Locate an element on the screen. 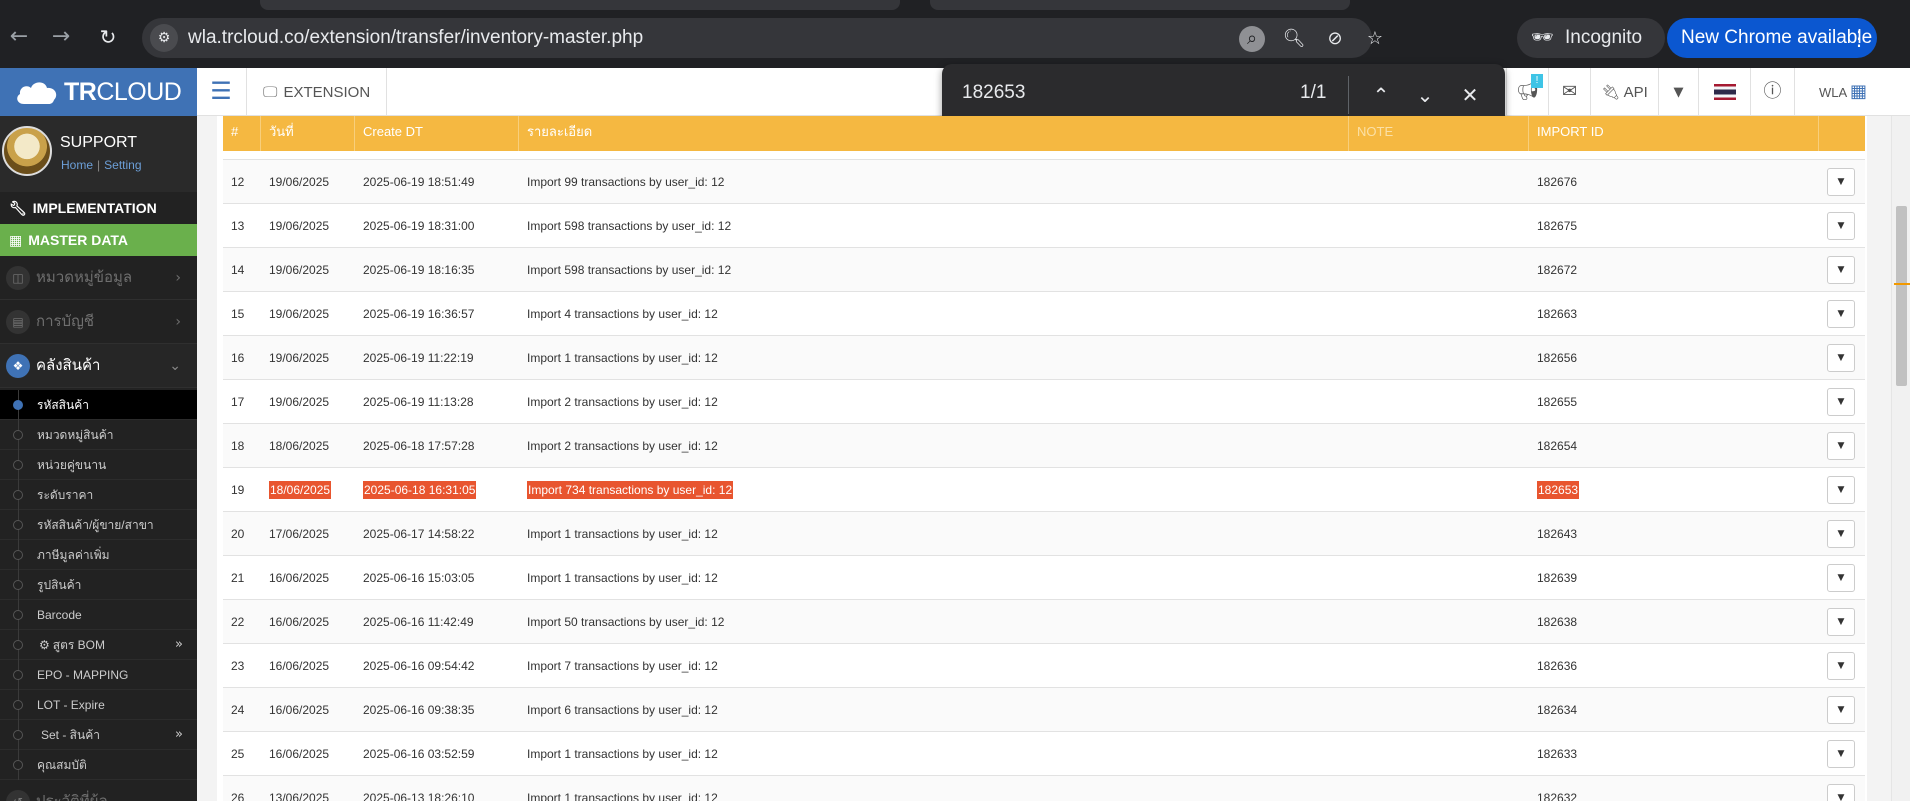  page-scrollbar is located at coordinates (1900, 458).